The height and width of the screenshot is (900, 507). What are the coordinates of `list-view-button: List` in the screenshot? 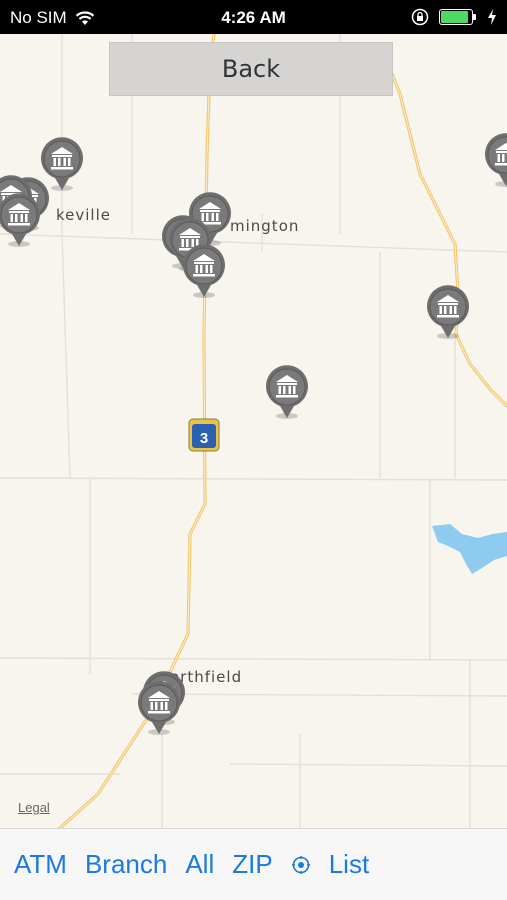 It's located at (349, 864).